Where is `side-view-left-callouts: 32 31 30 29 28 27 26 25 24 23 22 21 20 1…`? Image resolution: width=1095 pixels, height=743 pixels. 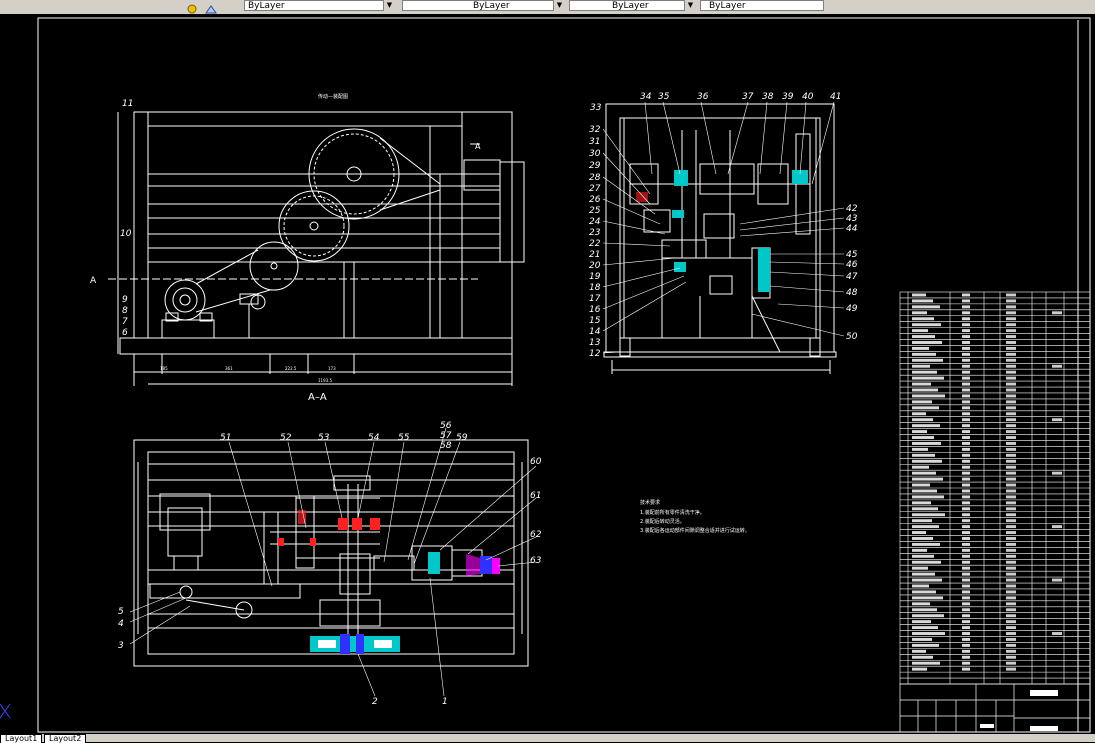
side-view-left-callouts: 32 31 30 29 28 27 26 25 24 23 22 21 20 1… is located at coordinates (595, 242).